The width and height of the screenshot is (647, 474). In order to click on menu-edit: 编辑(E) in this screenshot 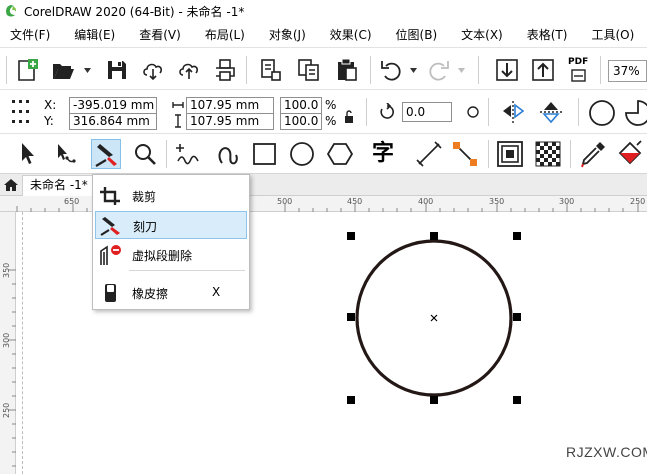, I will do `click(94, 35)`.